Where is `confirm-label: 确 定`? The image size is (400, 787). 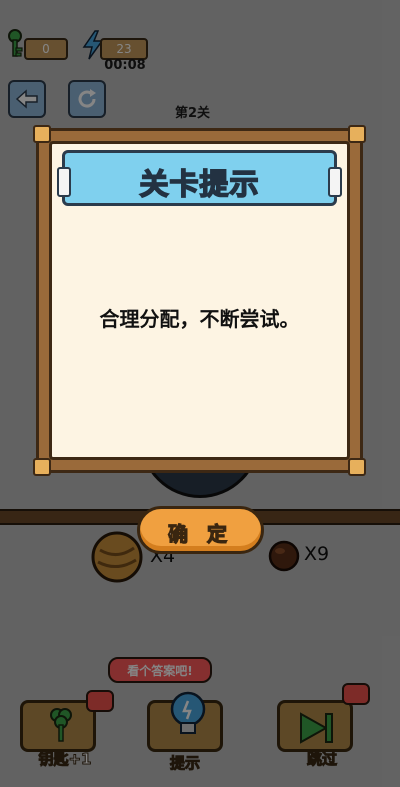
confirm-label: 确 定 is located at coordinates (200, 533).